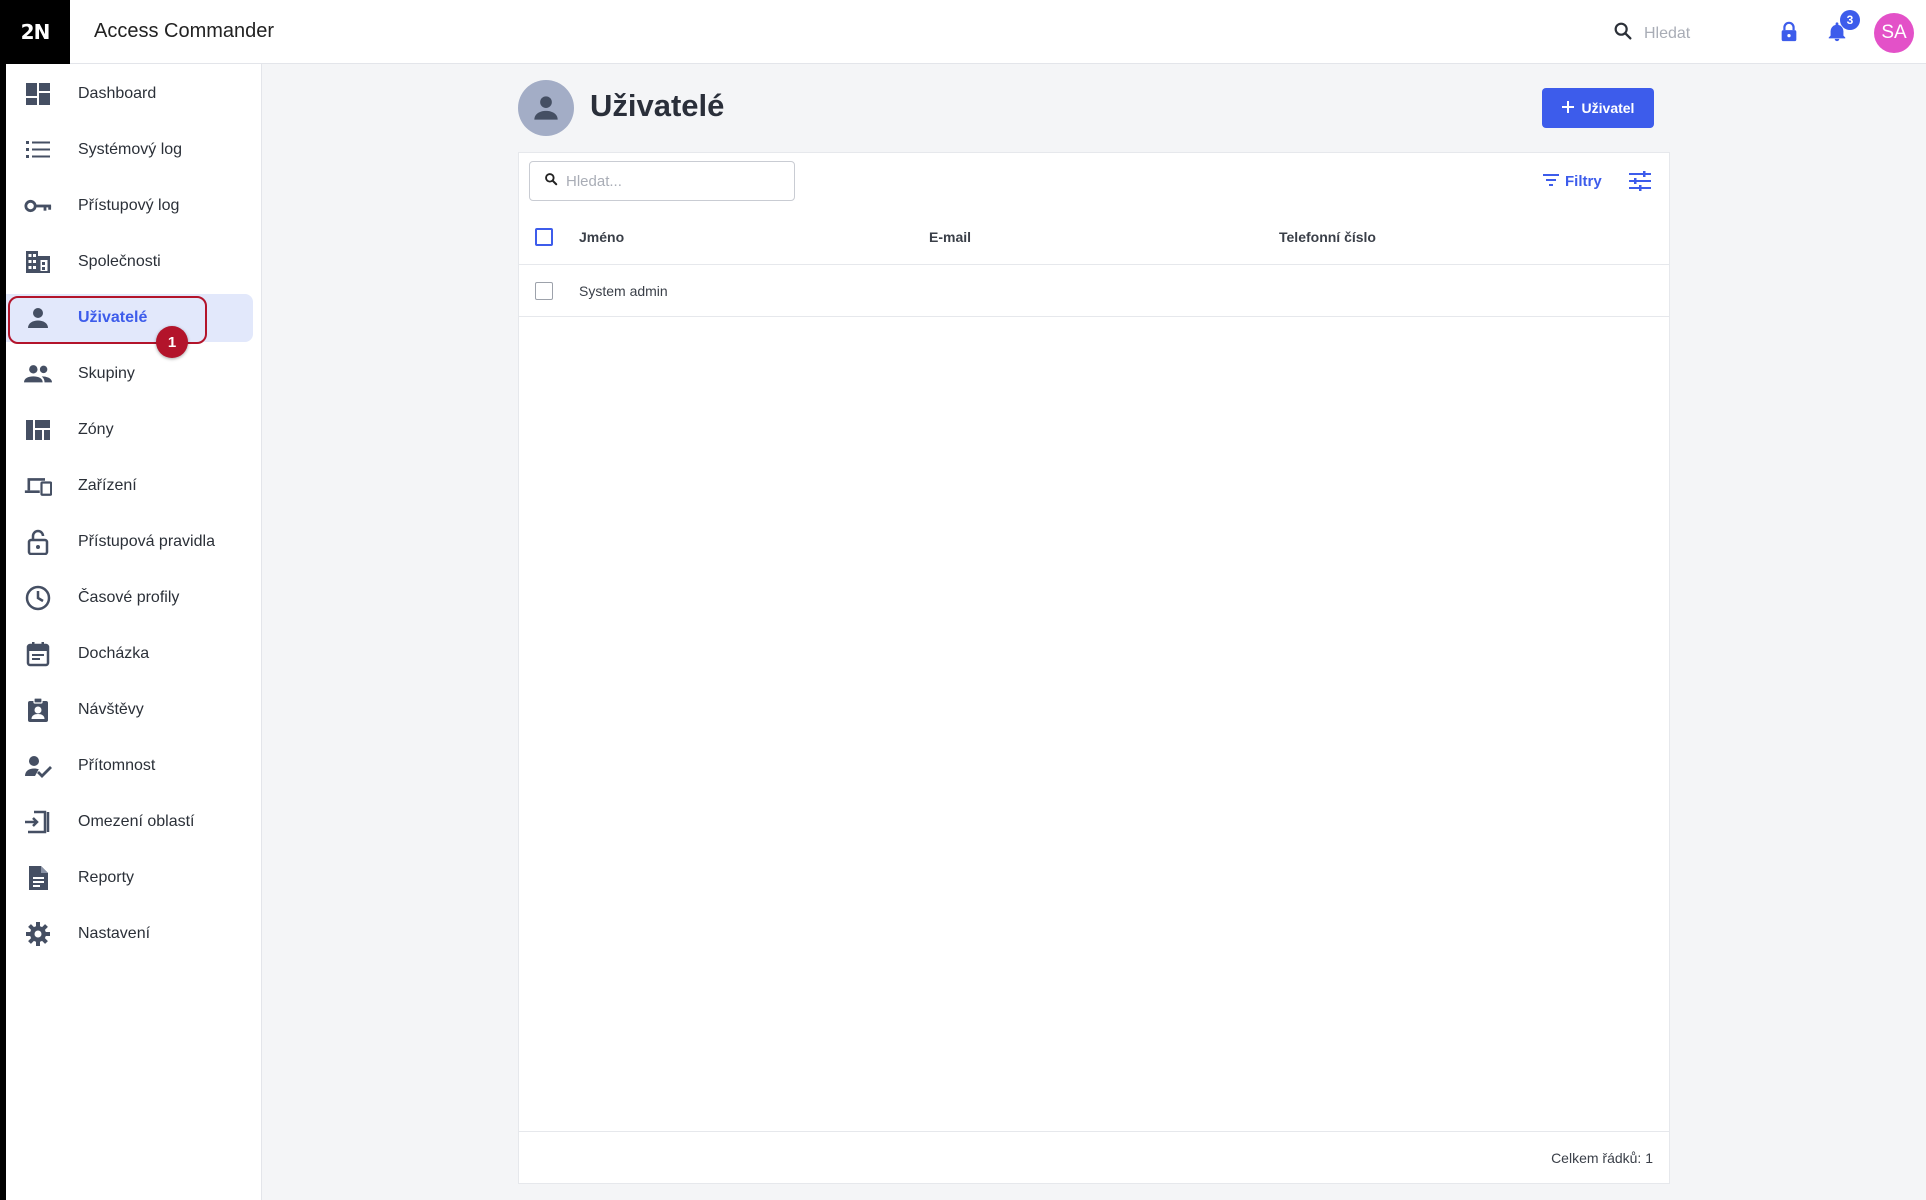 This screenshot has height=1200, width=1926. What do you see at coordinates (601, 237) in the screenshot?
I see `column-header-name: Jméno` at bounding box center [601, 237].